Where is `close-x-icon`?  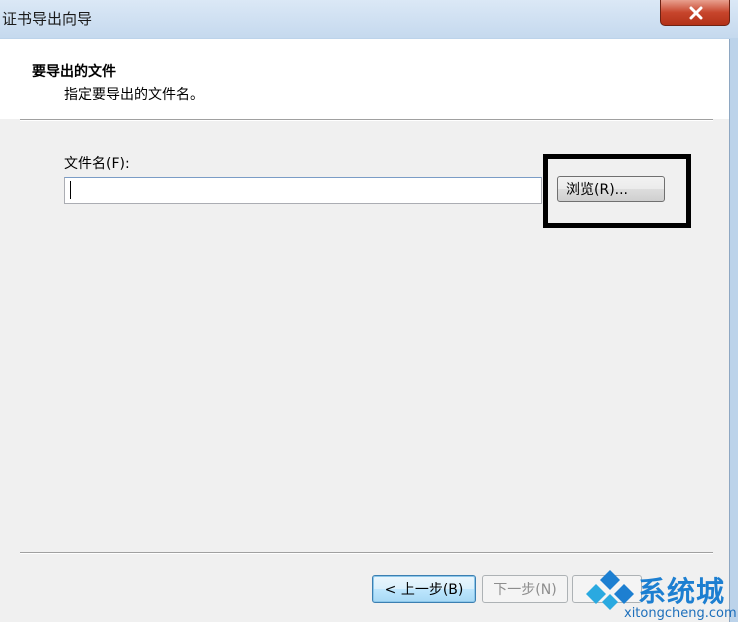 close-x-icon is located at coordinates (696, 13).